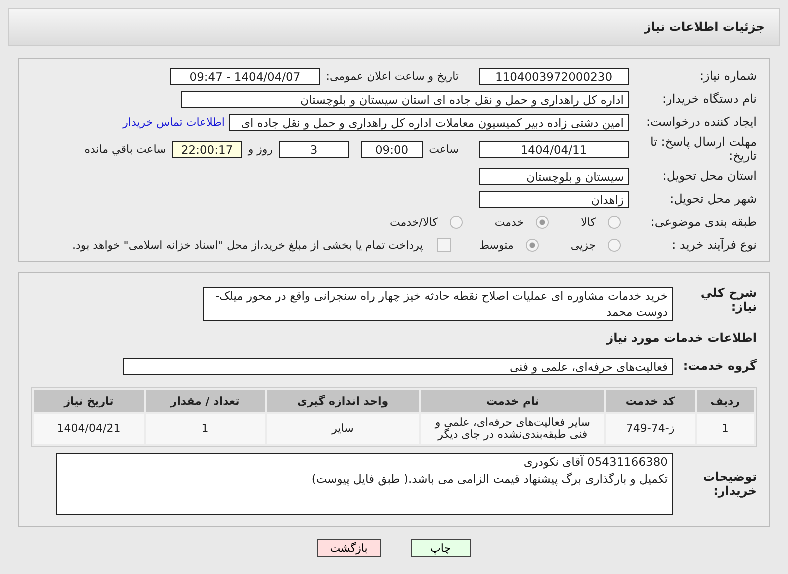 Image resolution: width=788 pixels, height=574 pixels. I want to click on text-field: 09:00, so click(392, 149).